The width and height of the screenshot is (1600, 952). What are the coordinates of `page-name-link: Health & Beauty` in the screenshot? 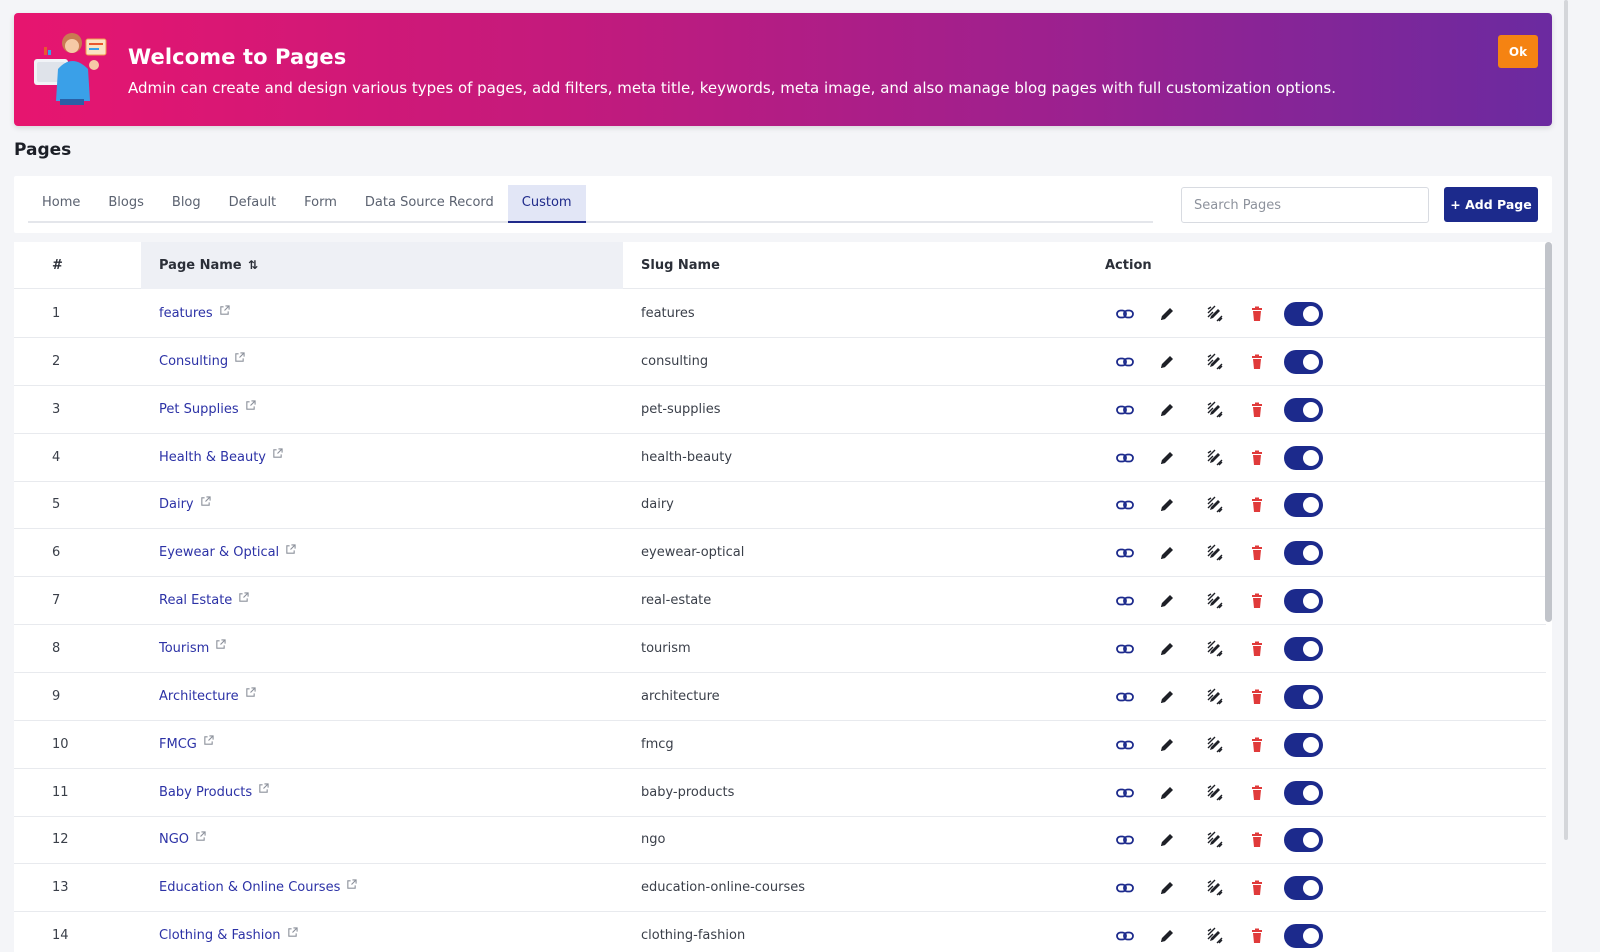 It's located at (212, 457).